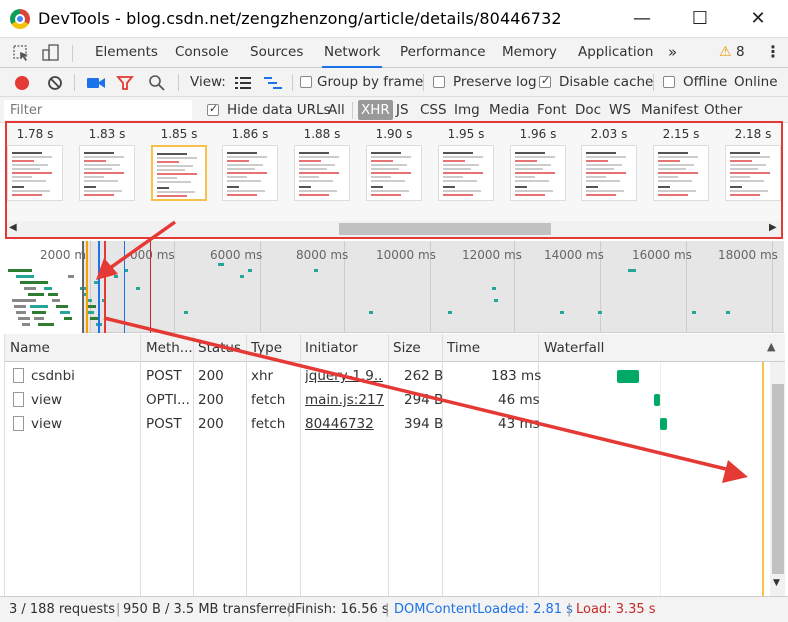 The height and width of the screenshot is (622, 788). What do you see at coordinates (136, 250) in the screenshot?
I see `annotation-arrow-to-overview` at bounding box center [136, 250].